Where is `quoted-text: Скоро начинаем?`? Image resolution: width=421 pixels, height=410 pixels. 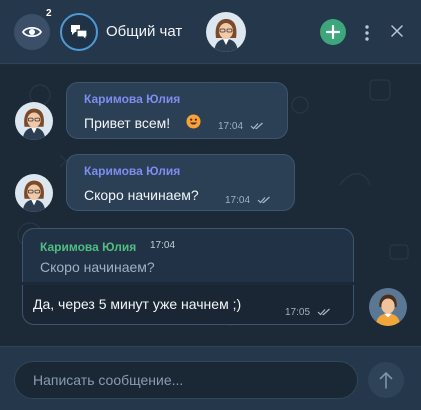 quoted-text: Скоро начинаем? is located at coordinates (97, 267).